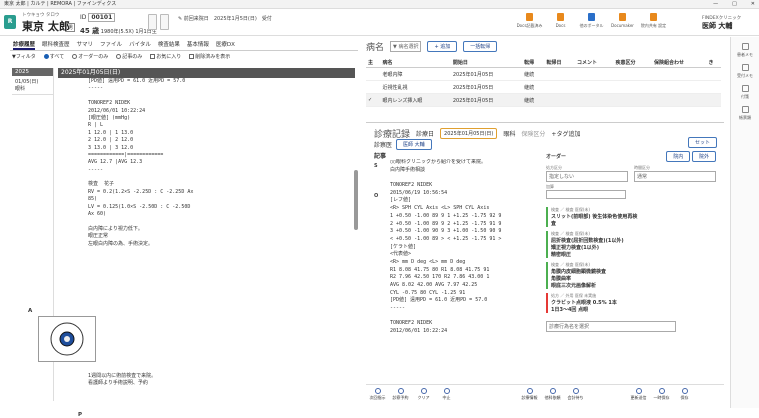  What do you see at coordinates (67, 339) in the screenshot?
I see `eye-drawing` at bounding box center [67, 339].